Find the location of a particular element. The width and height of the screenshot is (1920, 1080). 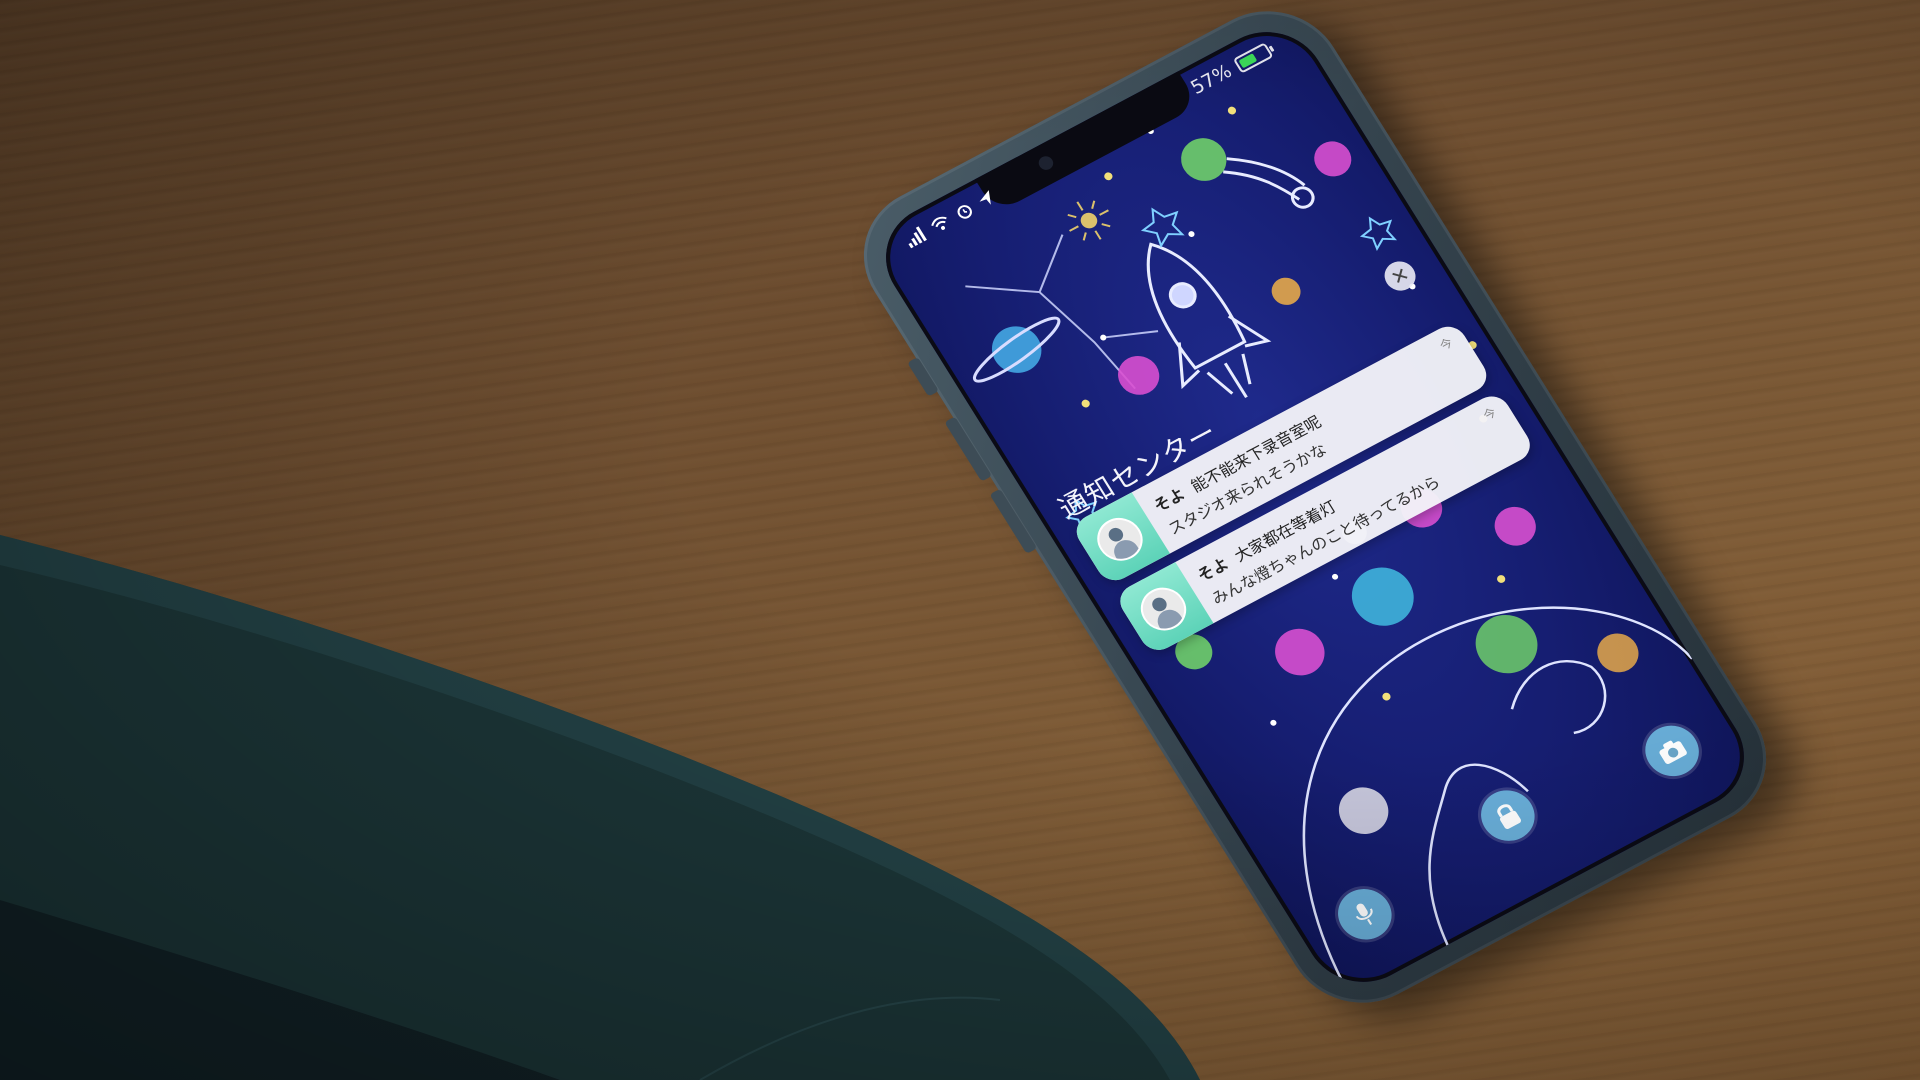

camera-icon is located at coordinates (1673, 752).